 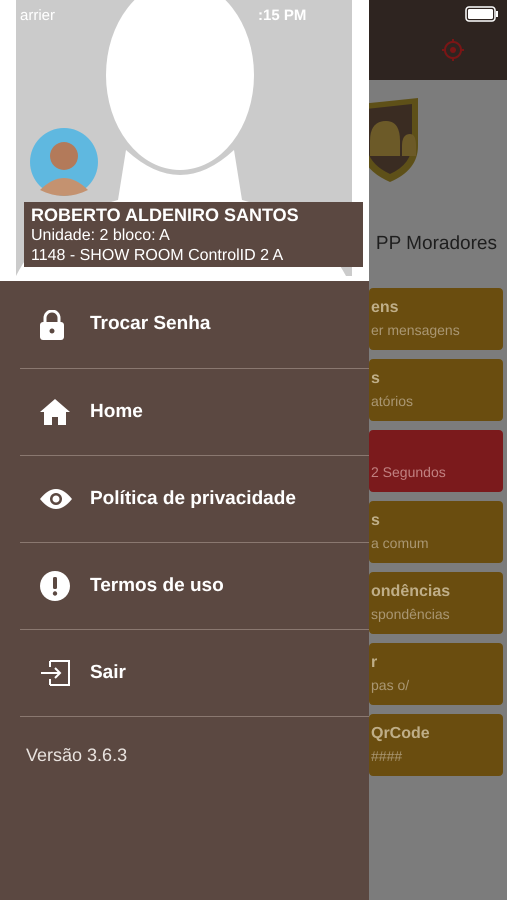 What do you see at coordinates (55, 412) in the screenshot?
I see `home-icon` at bounding box center [55, 412].